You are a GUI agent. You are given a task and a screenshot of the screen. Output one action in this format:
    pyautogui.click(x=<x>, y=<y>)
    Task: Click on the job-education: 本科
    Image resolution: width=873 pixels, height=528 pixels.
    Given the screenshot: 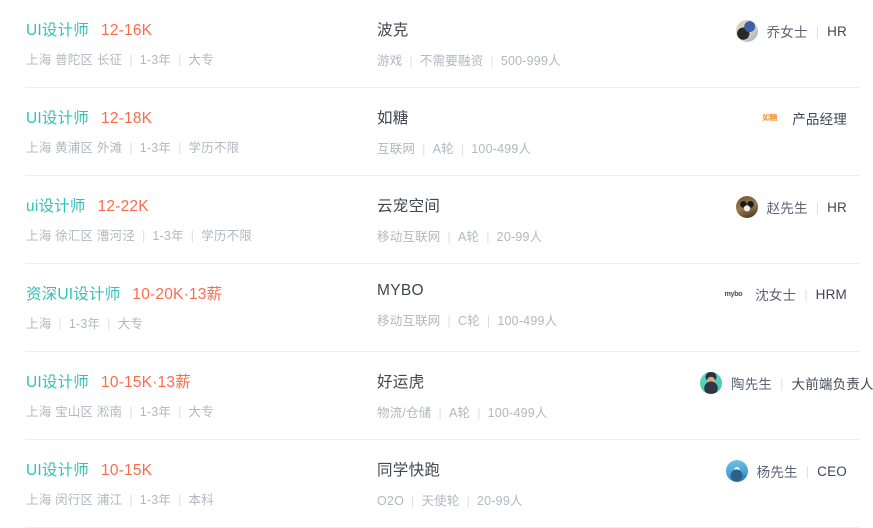 What is the action you would take?
    pyautogui.click(x=201, y=500)
    